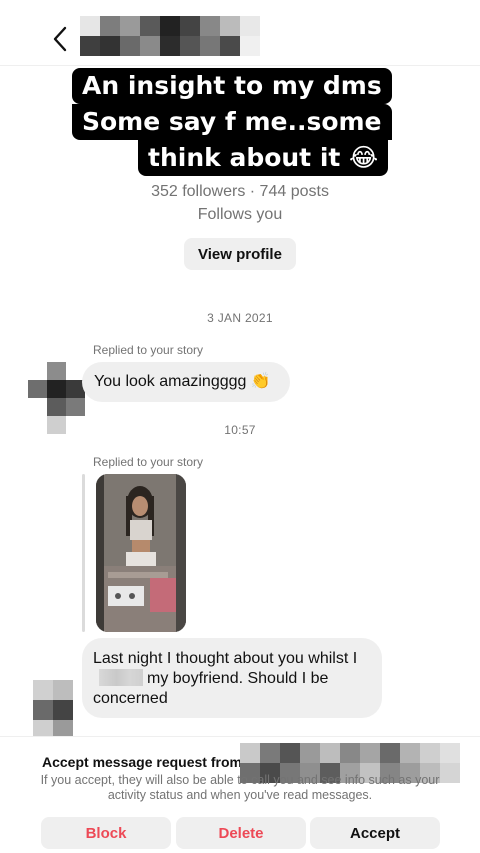 This screenshot has height=853, width=480. What do you see at coordinates (240, 430) in the screenshot?
I see `time-stamp: 10:57` at bounding box center [240, 430].